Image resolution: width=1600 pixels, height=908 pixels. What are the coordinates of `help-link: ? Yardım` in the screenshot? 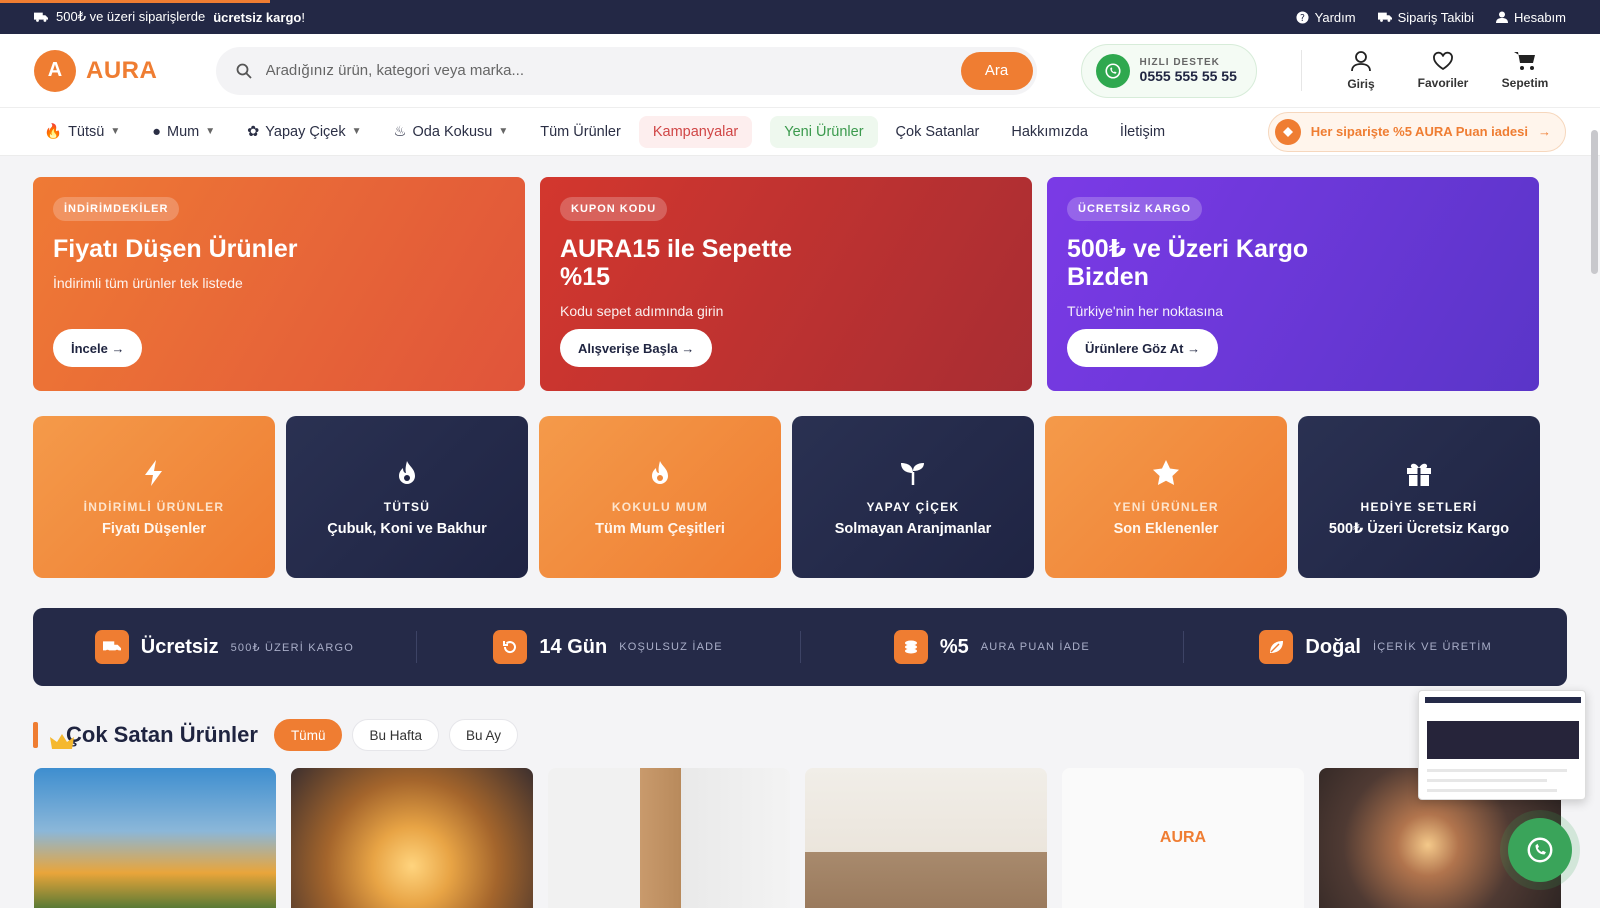 It's located at (1326, 17).